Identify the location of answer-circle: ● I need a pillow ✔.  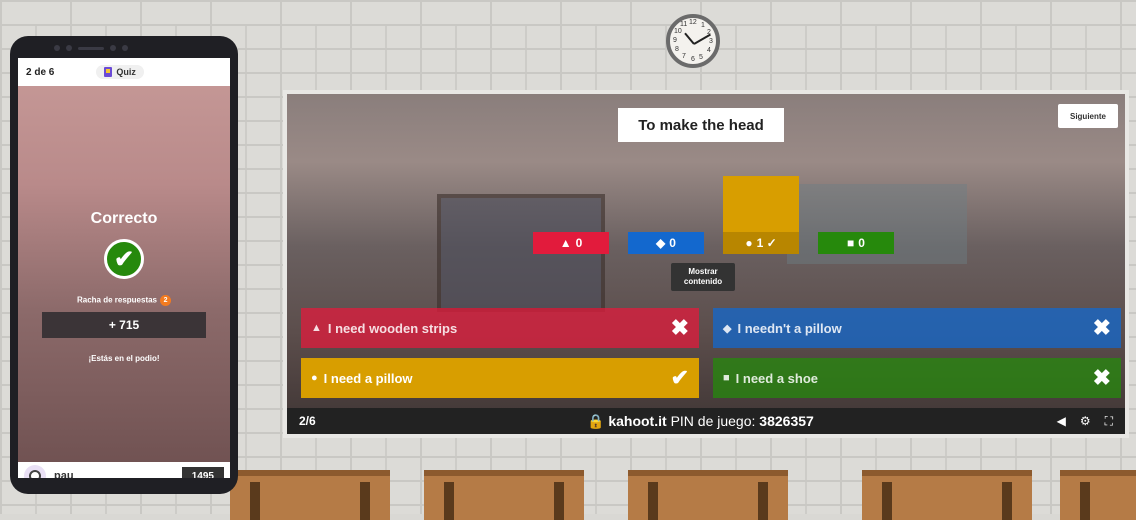
(500, 378).